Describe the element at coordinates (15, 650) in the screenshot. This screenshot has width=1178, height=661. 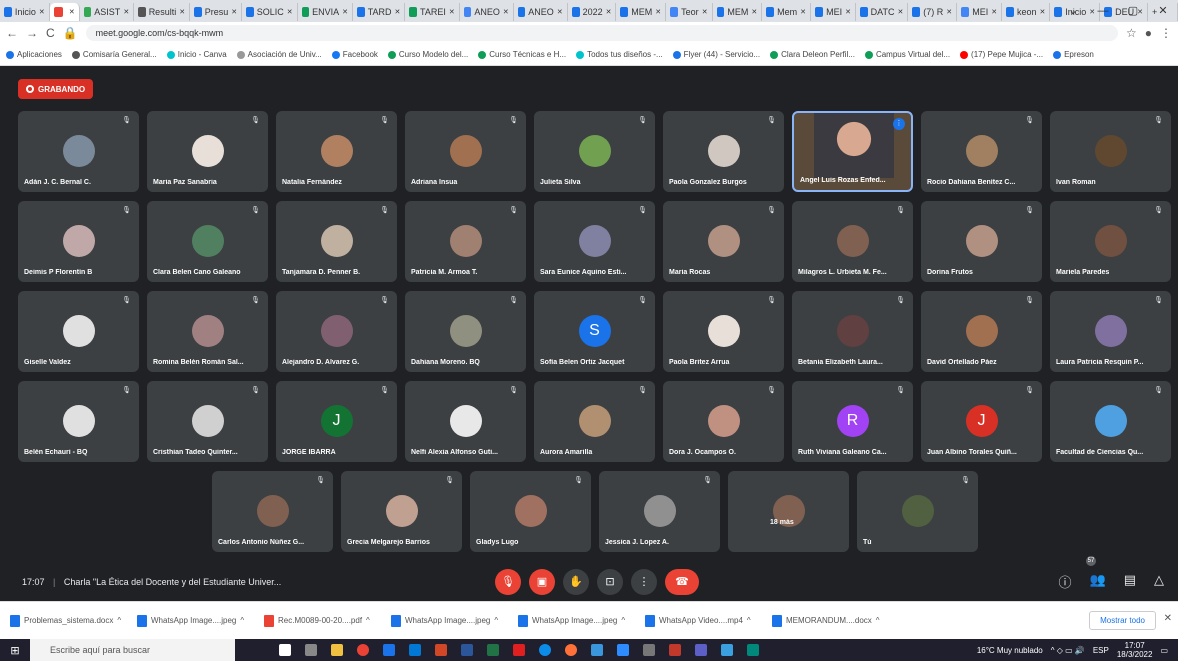
I see `windows-start-icon: ⊞` at that location.